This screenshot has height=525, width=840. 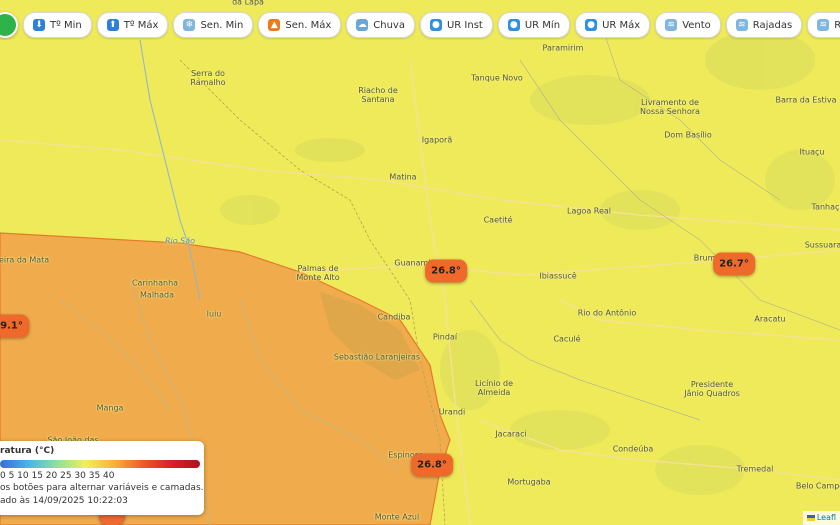 What do you see at coordinates (110, 408) in the screenshot?
I see `place-label: Manga` at bounding box center [110, 408].